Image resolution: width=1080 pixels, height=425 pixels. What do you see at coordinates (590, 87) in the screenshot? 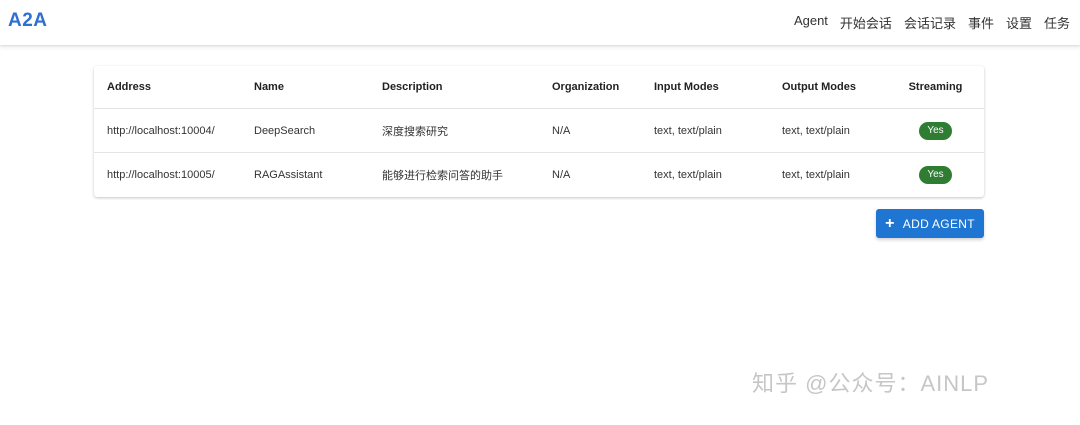
I see `column-header-organization: Organization` at bounding box center [590, 87].